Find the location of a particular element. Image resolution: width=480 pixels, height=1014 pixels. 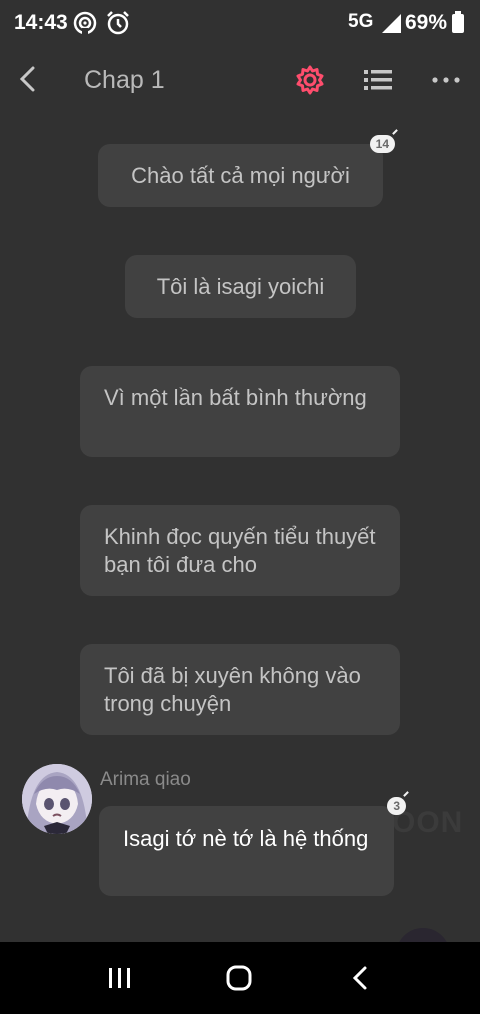

narration-bubble: Chào tất cả mọi người 14 is located at coordinates (246, 171).